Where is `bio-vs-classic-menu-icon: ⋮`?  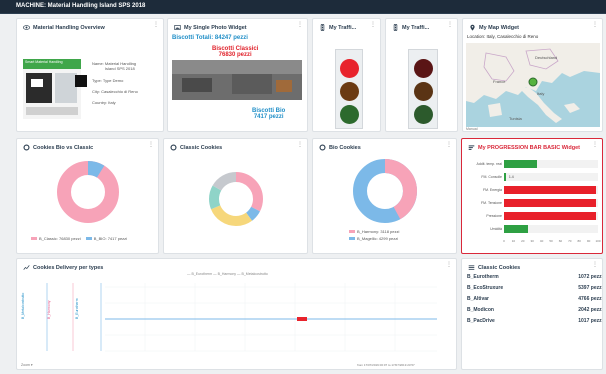
bio-vs-classic-menu-icon: ⋮ is located at coordinates (151, 145).